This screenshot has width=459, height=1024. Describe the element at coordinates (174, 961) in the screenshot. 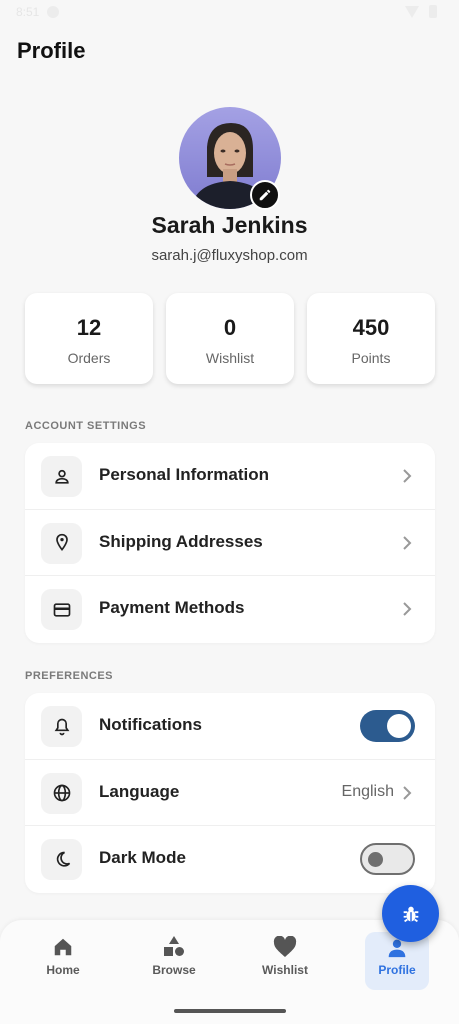

I see `nav-item-browse: Browse` at that location.